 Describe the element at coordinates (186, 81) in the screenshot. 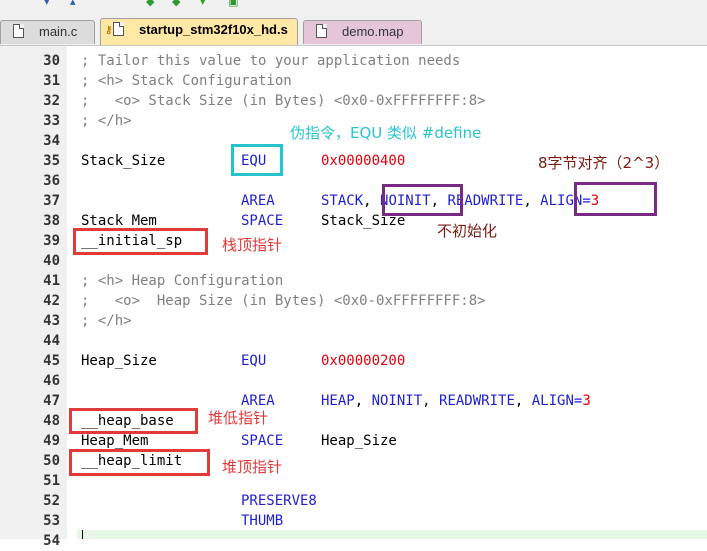

I see `code-comment: ; <h> Stack Configuration` at that location.